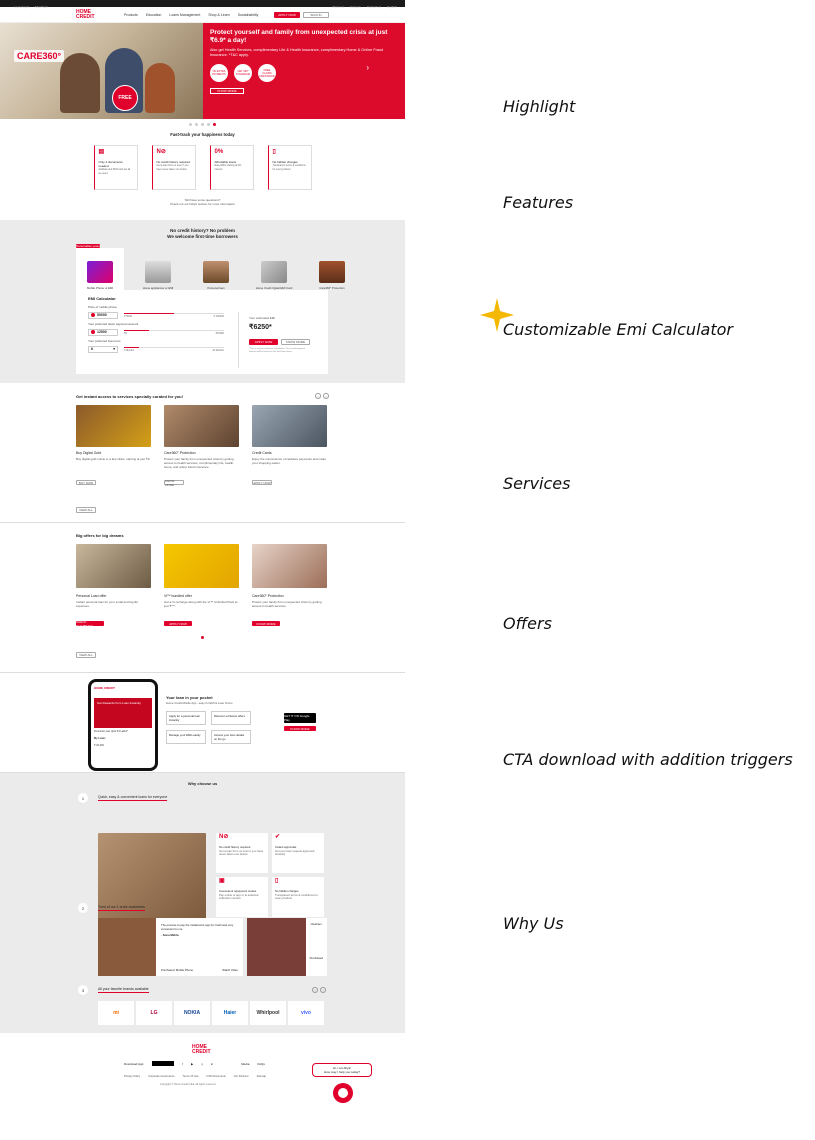  What do you see at coordinates (174, 315) in the screenshot?
I see `price-slider: ₹ 5000 ₹ 100000` at bounding box center [174, 315].